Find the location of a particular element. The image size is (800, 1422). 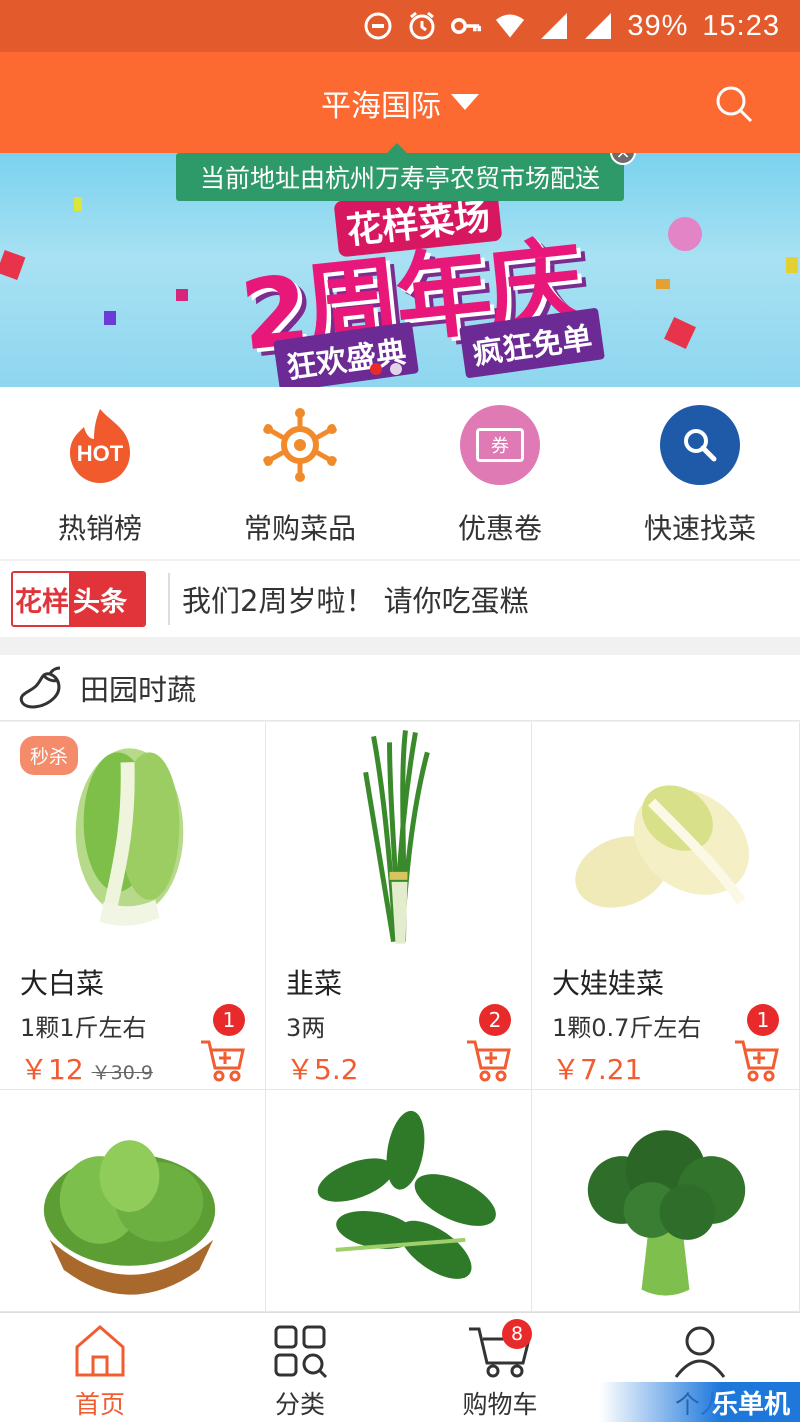

bottom-nav: 首页 分类 8 购物车 个人 乐单机 is located at coordinates (400, 1367).